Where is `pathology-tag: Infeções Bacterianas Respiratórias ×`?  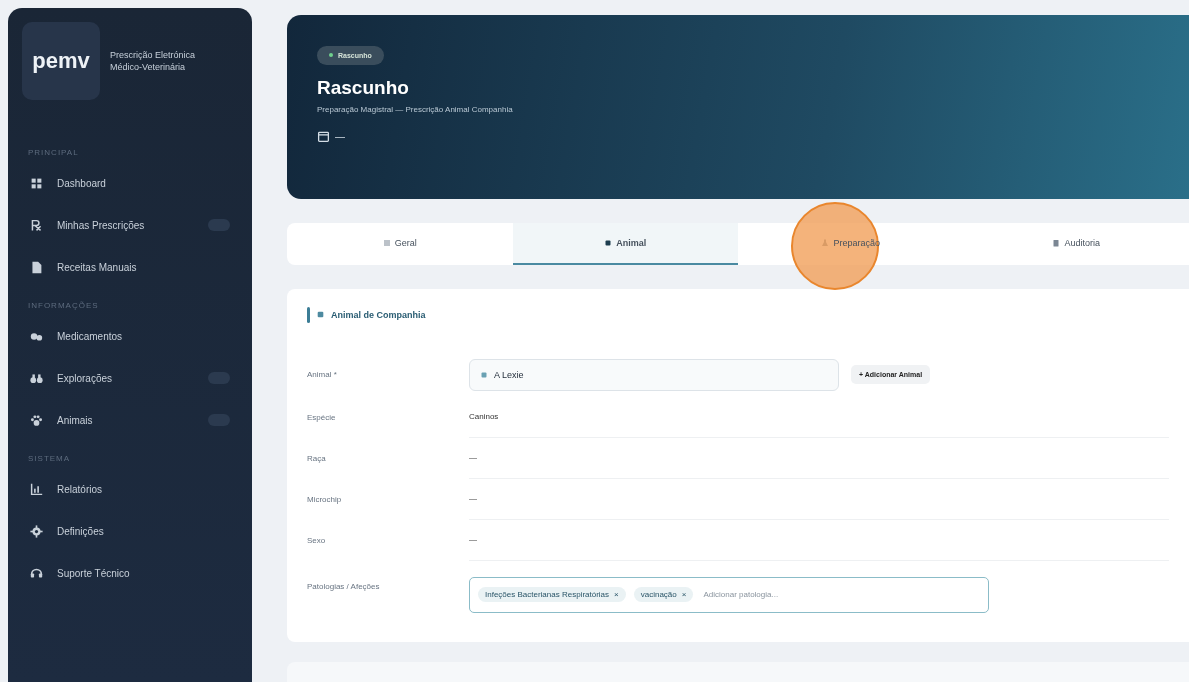
pathology-tag: Infeções Bacterianas Respiratórias × is located at coordinates (552, 595).